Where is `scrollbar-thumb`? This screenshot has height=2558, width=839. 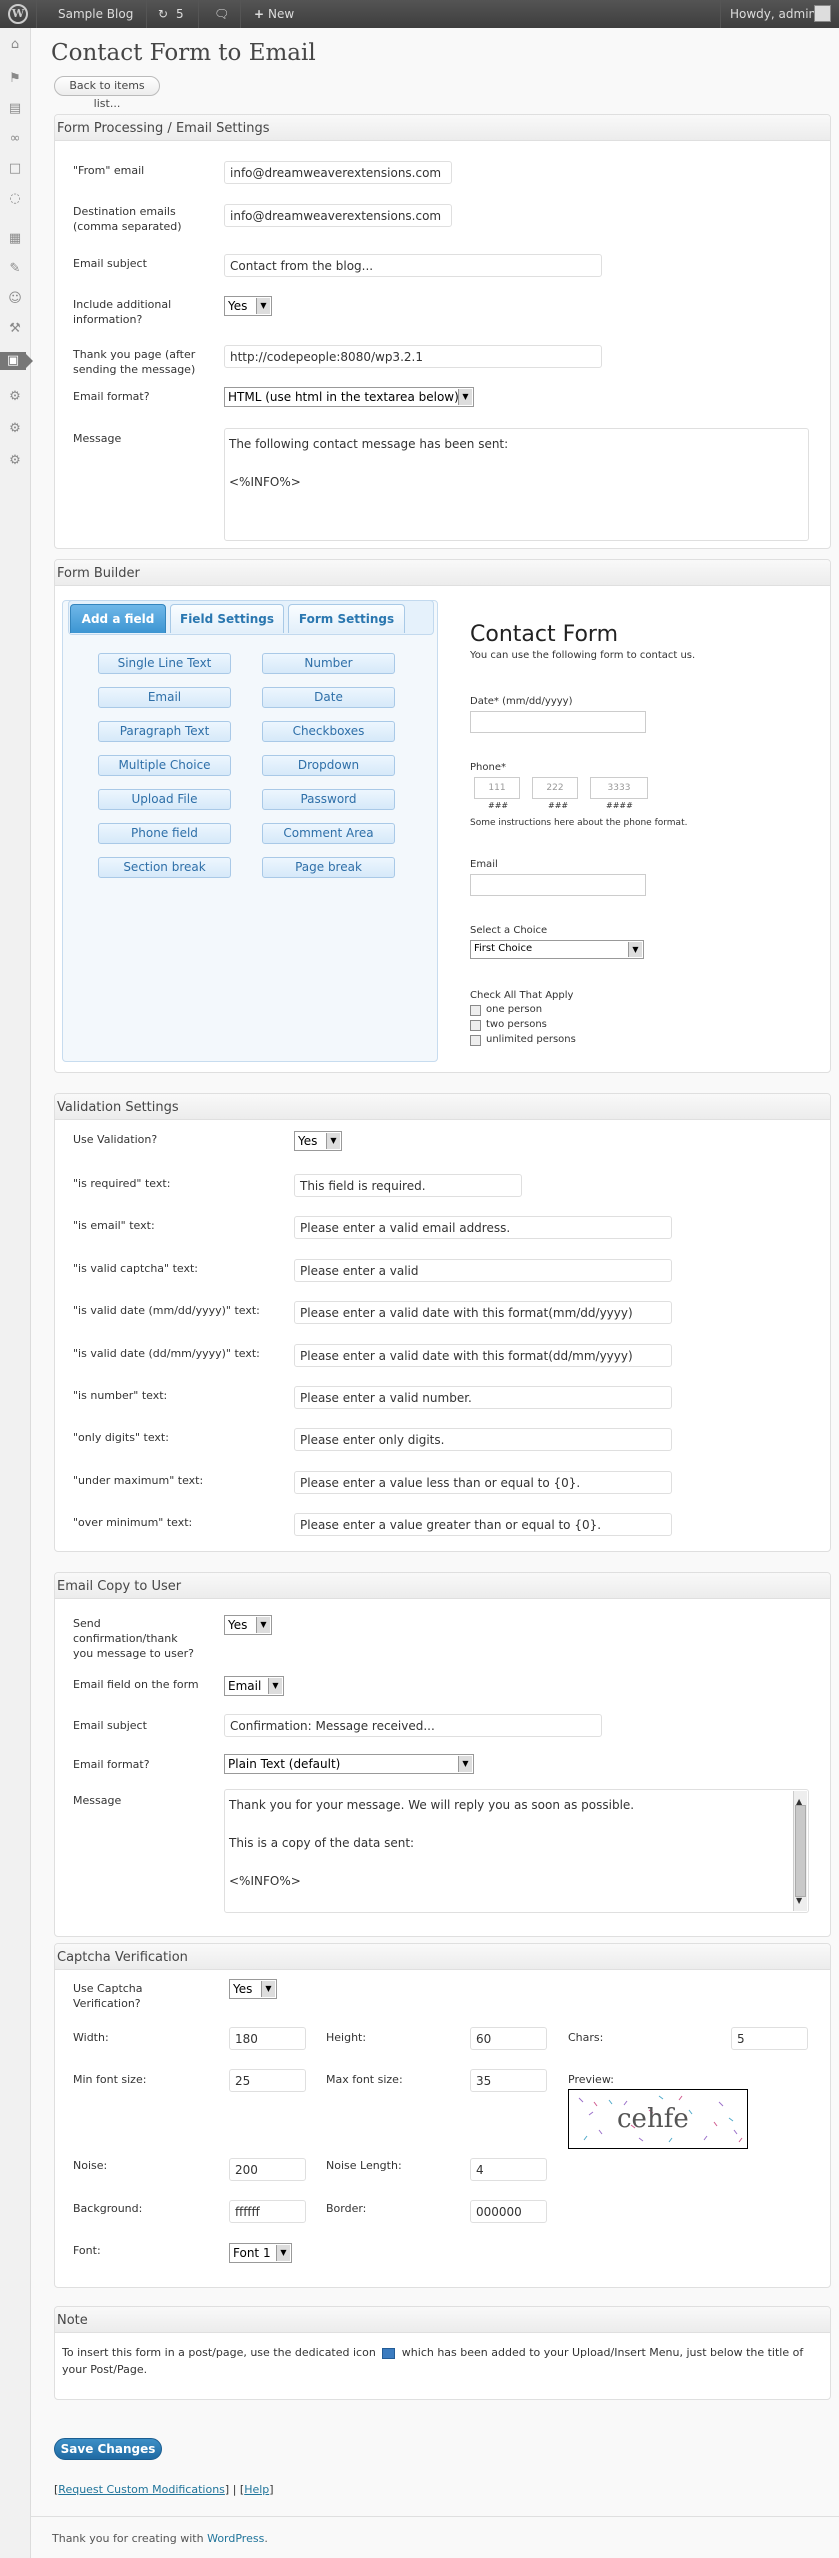 scrollbar-thumb is located at coordinates (800, 1851).